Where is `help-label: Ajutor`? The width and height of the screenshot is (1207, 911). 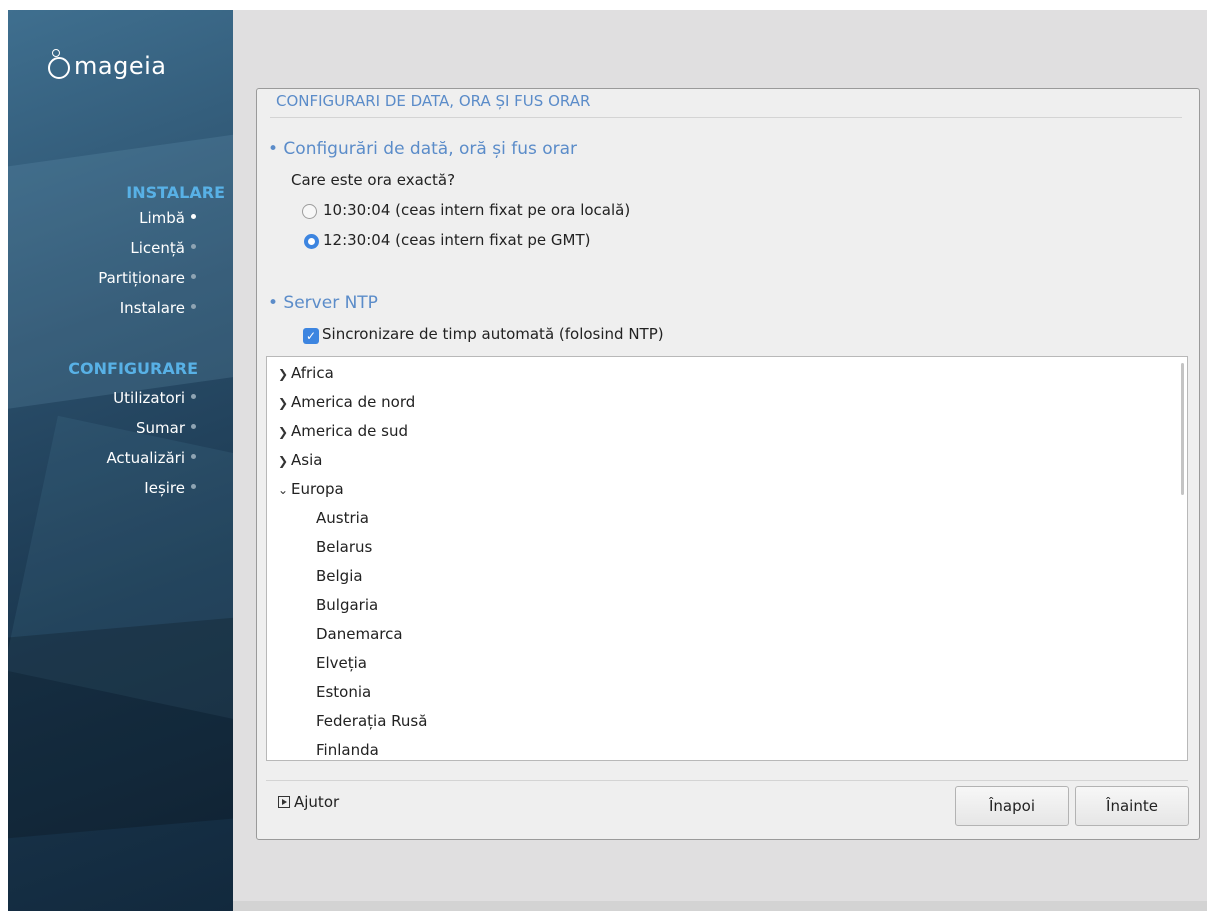
help-label: Ajutor is located at coordinates (316, 802).